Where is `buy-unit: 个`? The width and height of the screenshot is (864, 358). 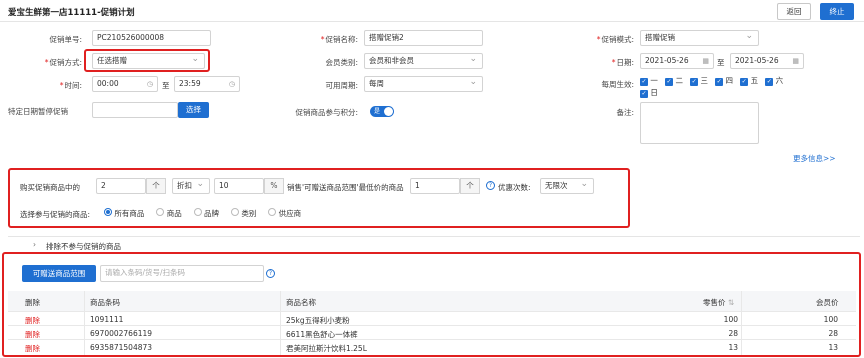
buy-unit: 个 is located at coordinates (156, 186).